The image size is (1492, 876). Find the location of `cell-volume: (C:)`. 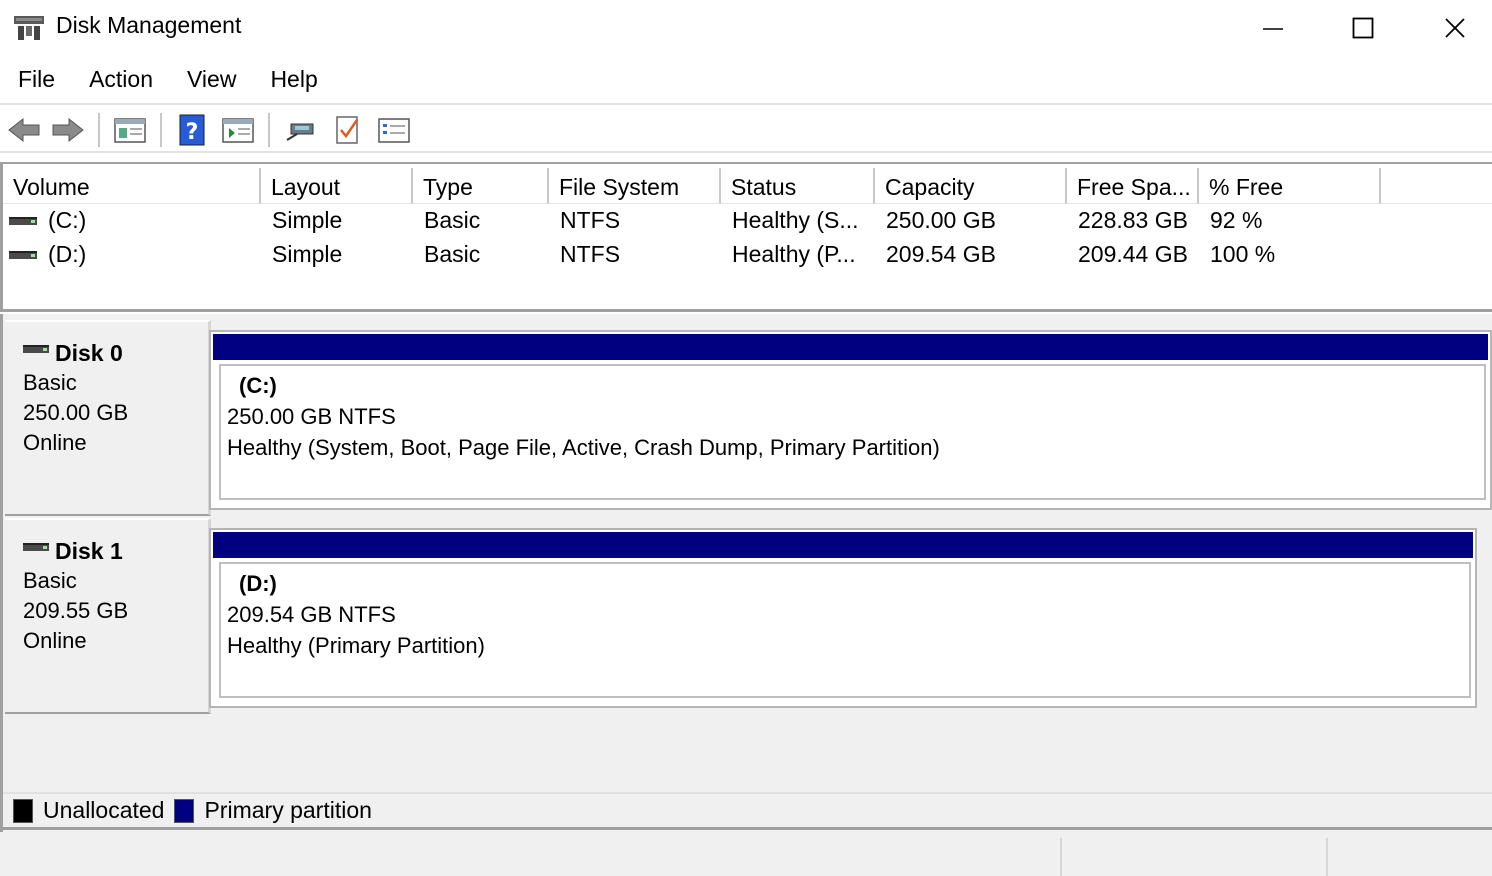

cell-volume: (C:) is located at coordinates (67, 220).